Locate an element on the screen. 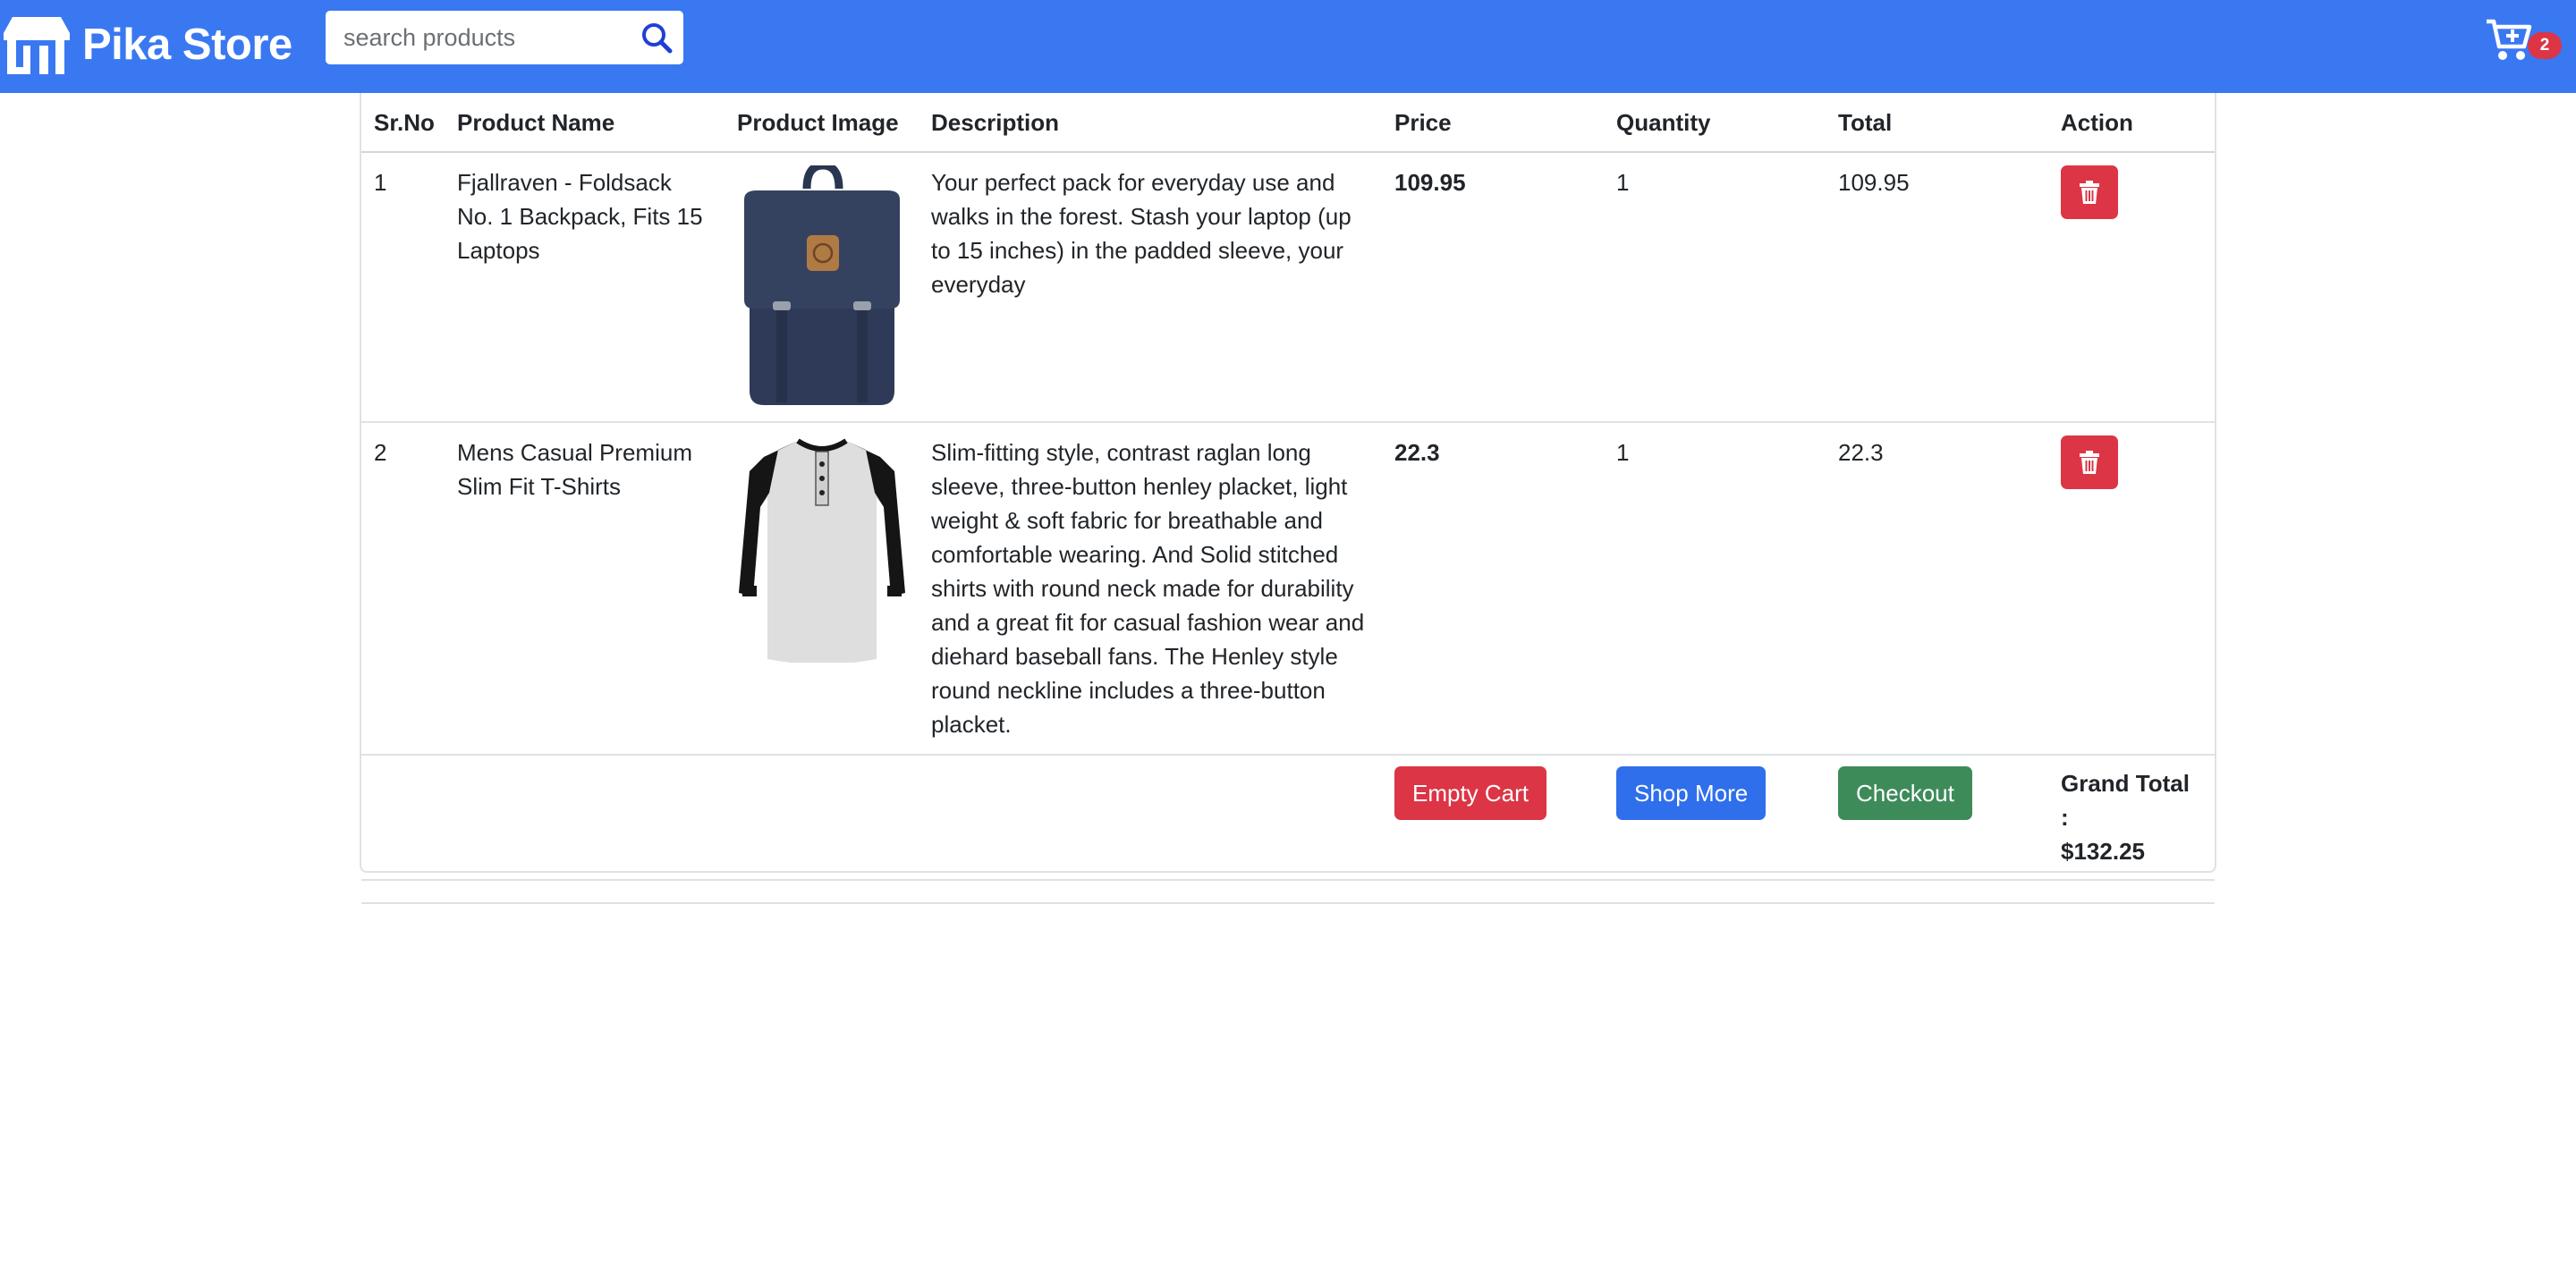 The image size is (2576, 1268). cart-button: 2 is located at coordinates (2523, 44).